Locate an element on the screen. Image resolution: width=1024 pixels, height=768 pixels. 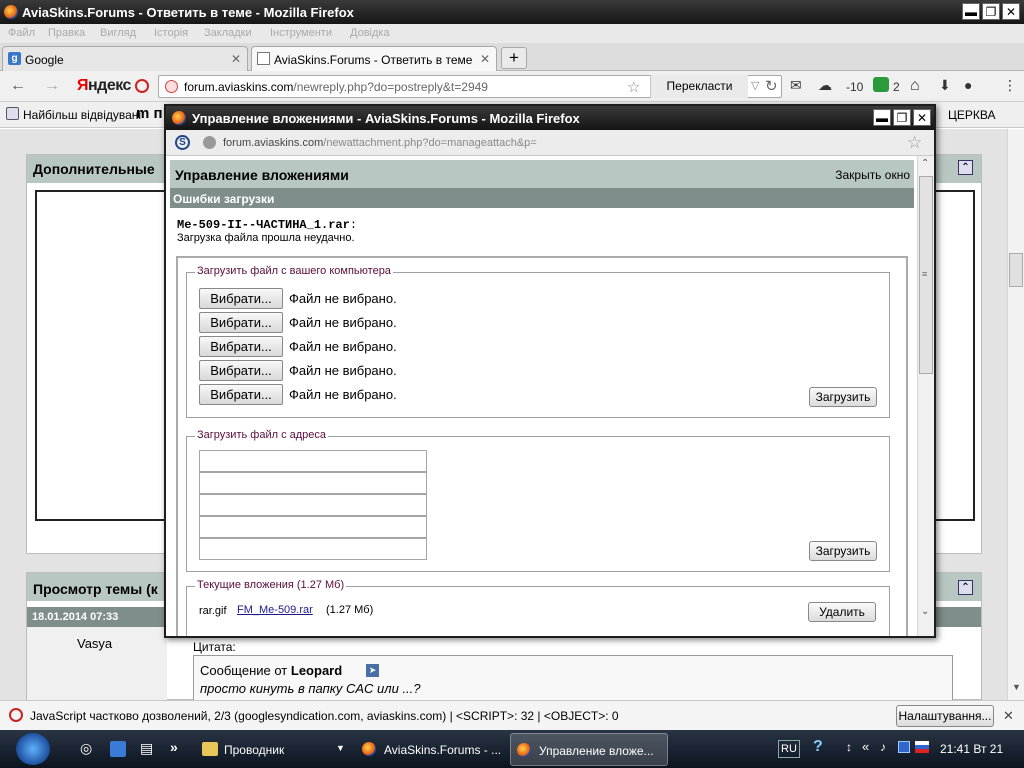
popup-scrollbar-thumb: ≡ is located at coordinates (926, 275).